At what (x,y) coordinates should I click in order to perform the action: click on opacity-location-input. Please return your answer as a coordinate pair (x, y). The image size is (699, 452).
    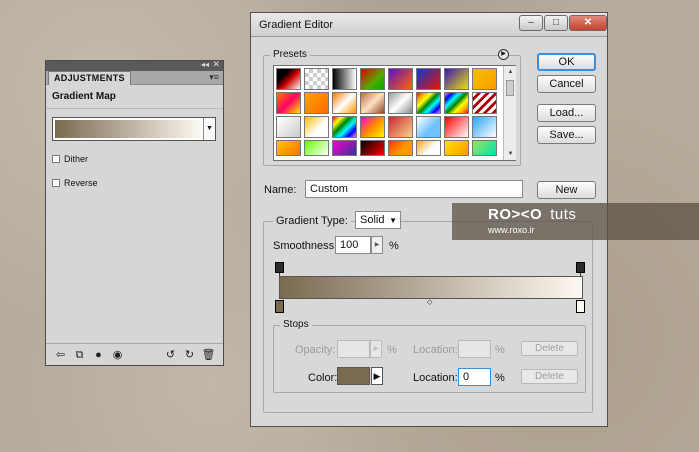
    Looking at the image, I should click on (474, 349).